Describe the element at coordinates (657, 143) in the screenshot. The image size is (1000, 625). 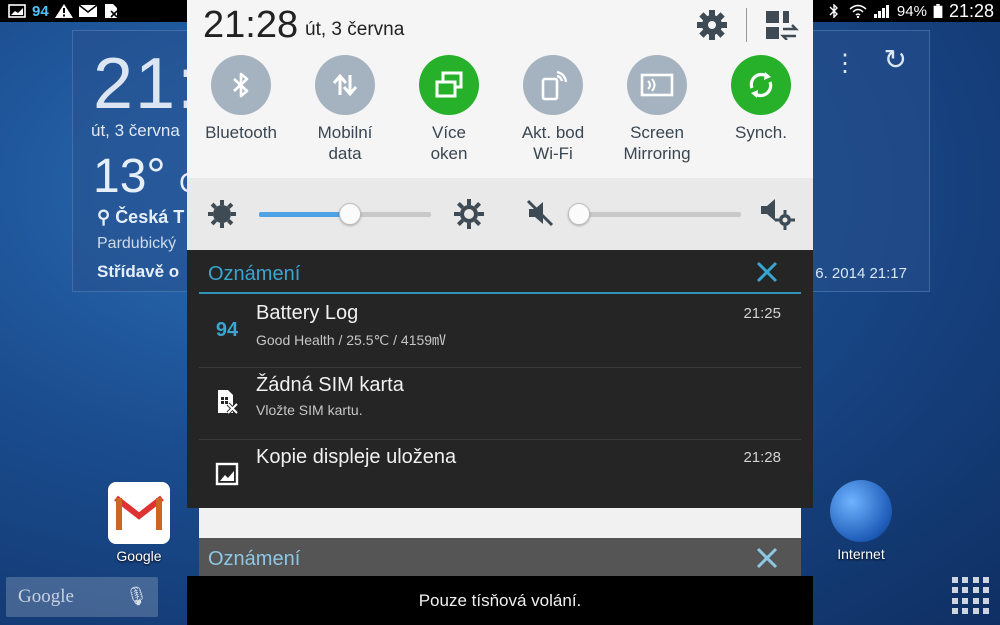
I see `toggle-screen-mirroring-label: Screen Mirroring` at that location.